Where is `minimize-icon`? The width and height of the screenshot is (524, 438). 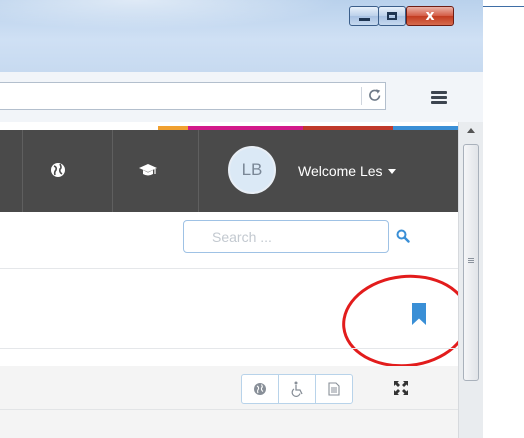
minimize-icon is located at coordinates (364, 19).